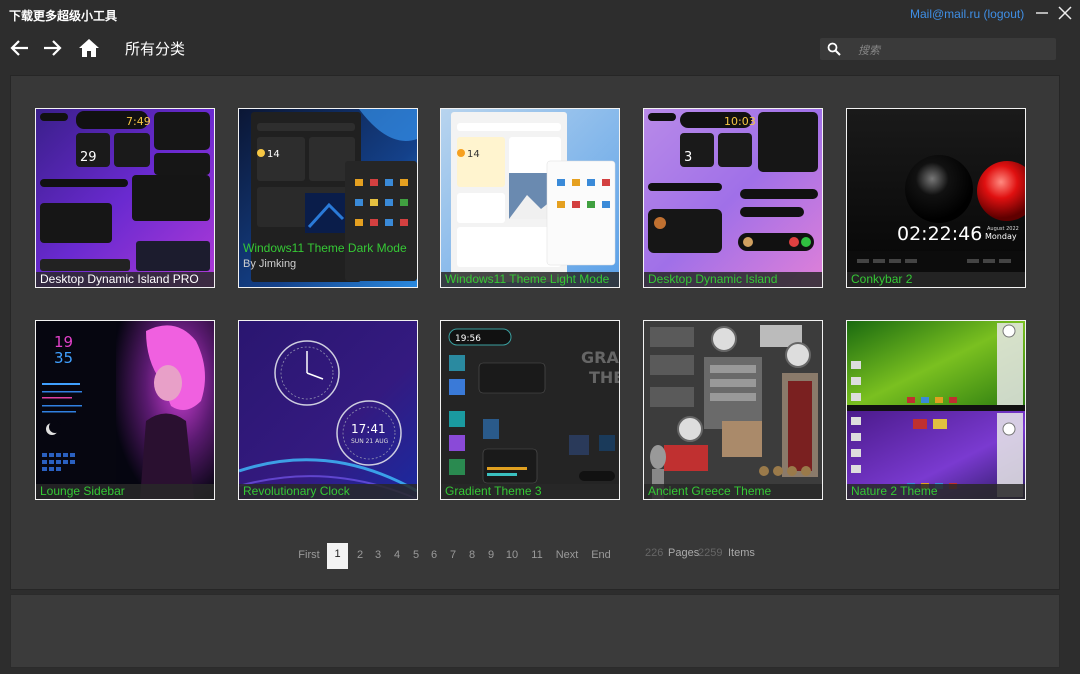 The image size is (1080, 674). Describe the element at coordinates (600, 357) in the screenshot. I see `theme-wordmark: GRAD` at that location.